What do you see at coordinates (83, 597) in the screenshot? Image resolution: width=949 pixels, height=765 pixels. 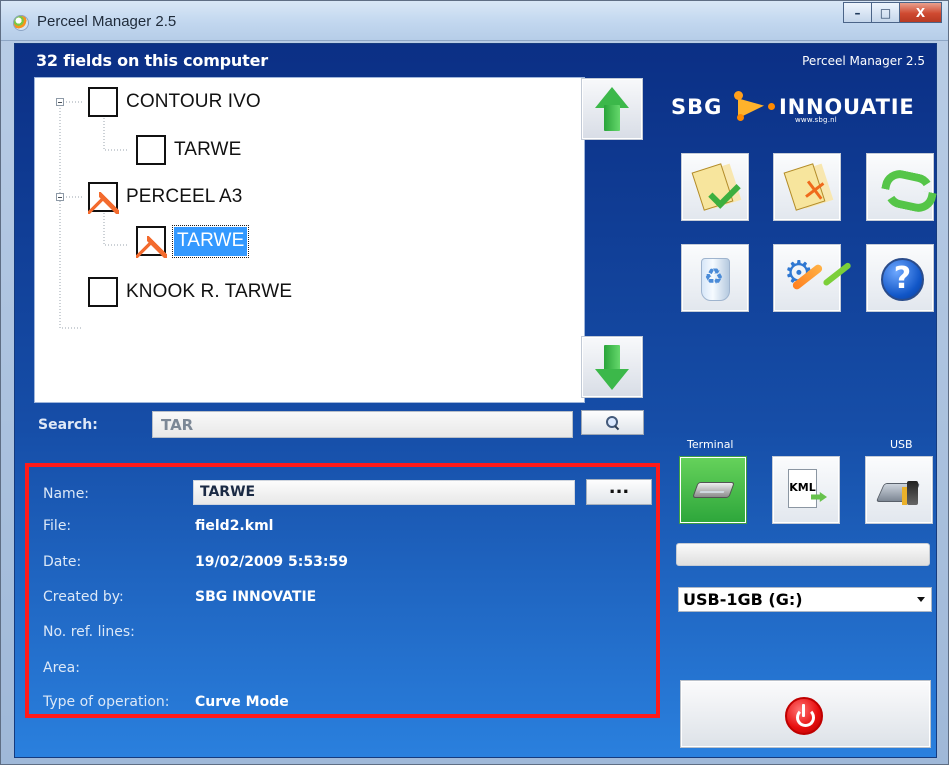 I see `created-by-label: Created by:` at bounding box center [83, 597].